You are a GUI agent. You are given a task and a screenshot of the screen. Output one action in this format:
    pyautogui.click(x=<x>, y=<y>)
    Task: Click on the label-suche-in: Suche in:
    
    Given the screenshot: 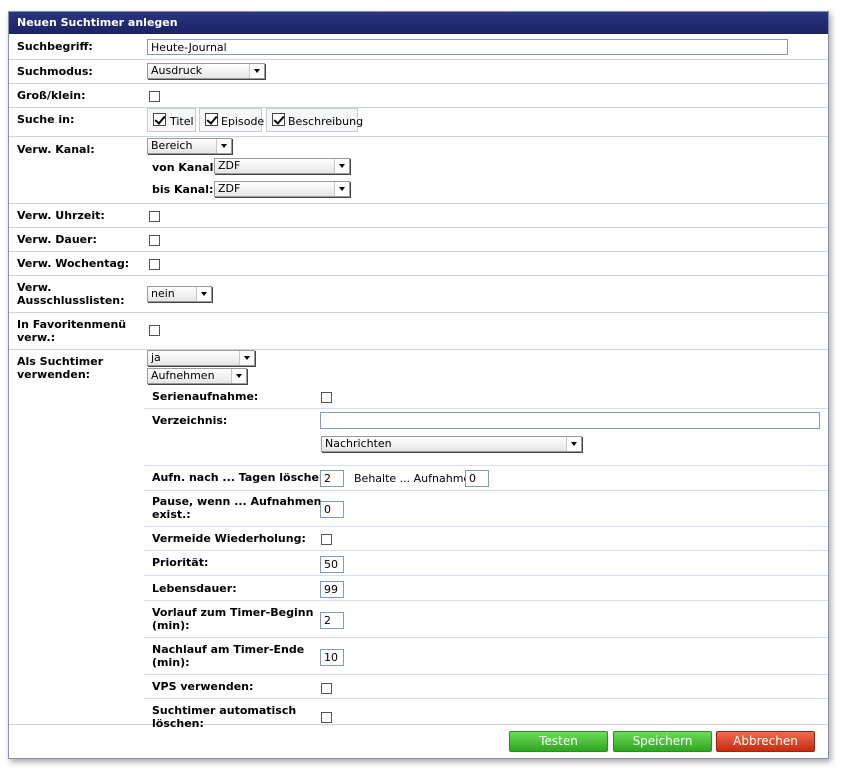 What is the action you would take?
    pyautogui.click(x=46, y=119)
    